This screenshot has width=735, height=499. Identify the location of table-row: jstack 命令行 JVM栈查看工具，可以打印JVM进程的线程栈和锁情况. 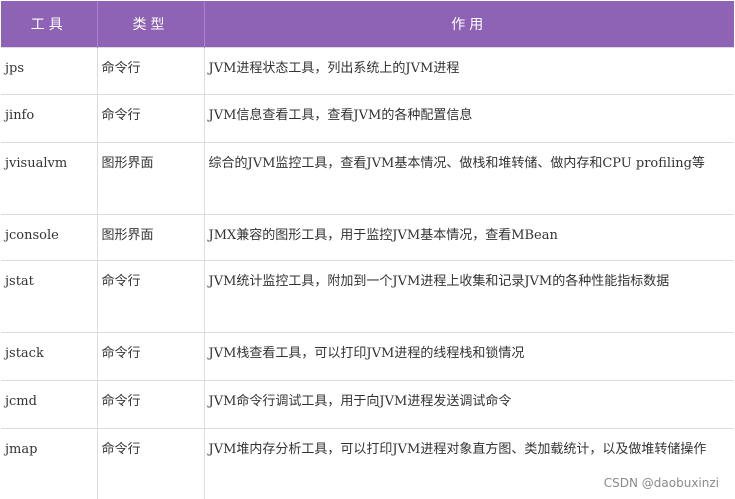
(367, 356).